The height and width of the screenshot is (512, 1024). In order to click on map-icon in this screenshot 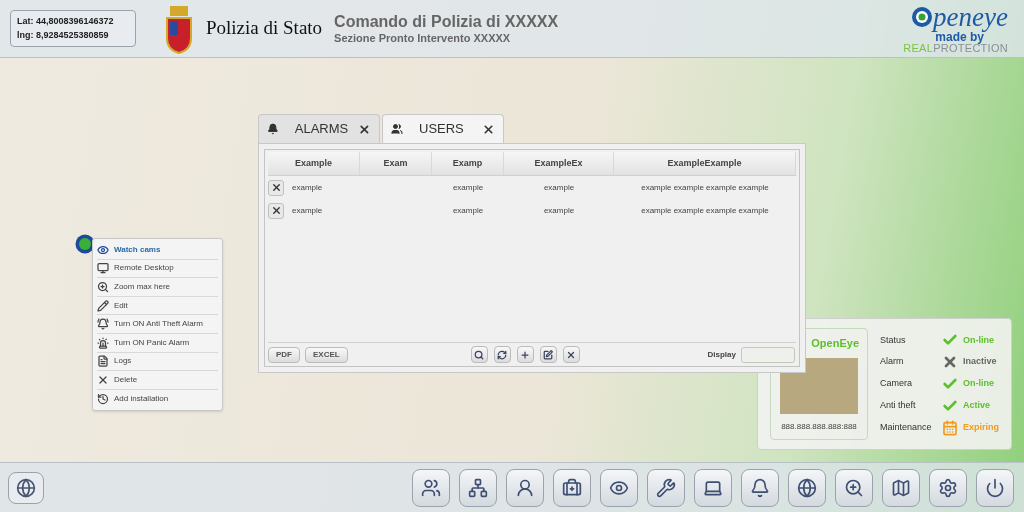, I will do `click(901, 487)`.